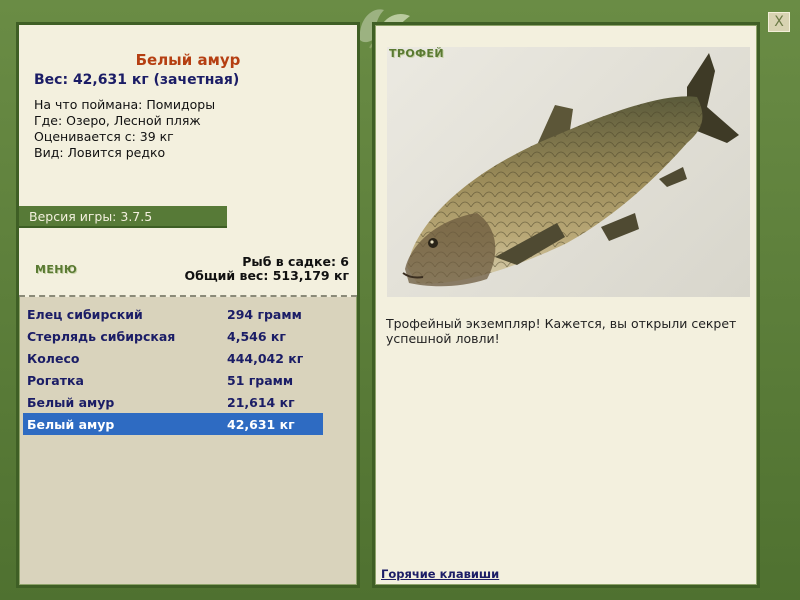  Describe the element at coordinates (56, 269) in the screenshot. I see `menu-button: МЕНЮ` at that location.